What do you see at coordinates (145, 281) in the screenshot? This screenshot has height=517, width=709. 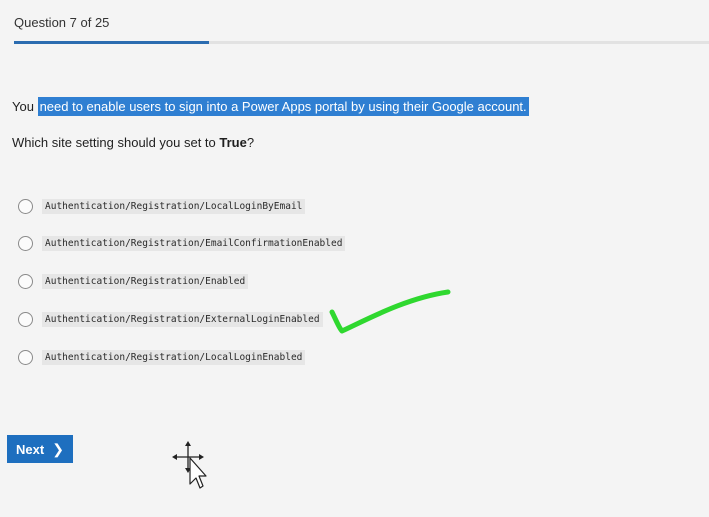 I see `answer-option-label: Authentication/Registration/Enabled` at bounding box center [145, 281].